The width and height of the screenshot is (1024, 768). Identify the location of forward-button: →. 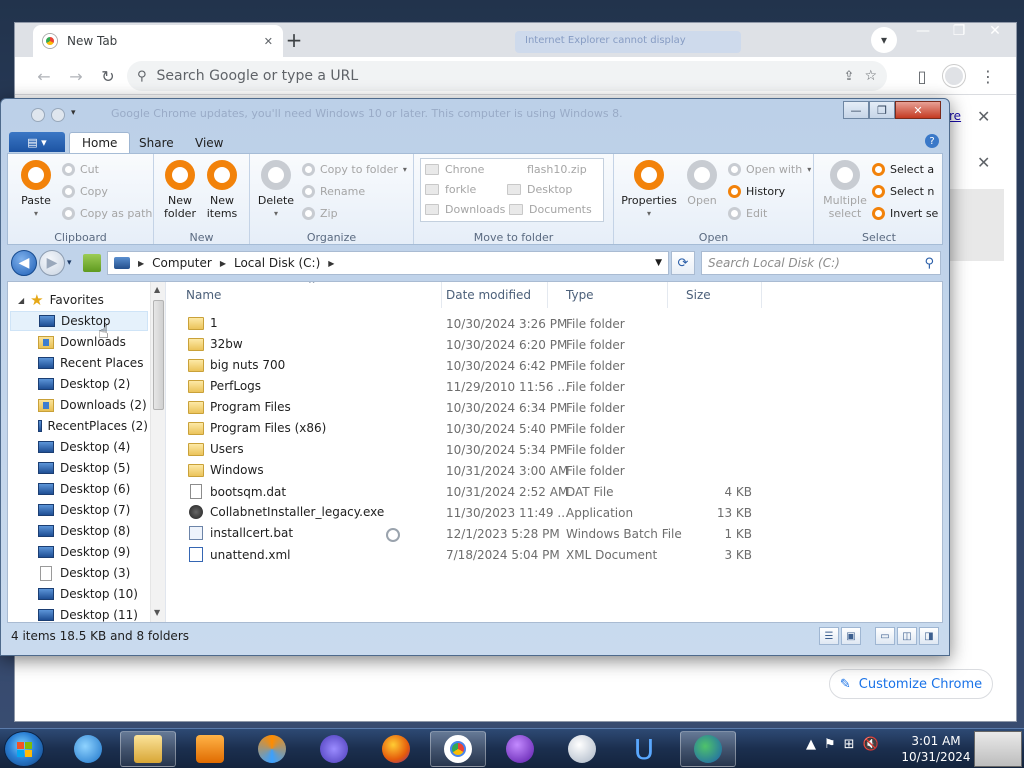
(76, 76).